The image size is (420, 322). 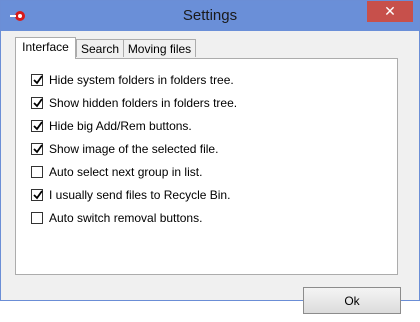 I want to click on close-icon: ✕, so click(x=390, y=11).